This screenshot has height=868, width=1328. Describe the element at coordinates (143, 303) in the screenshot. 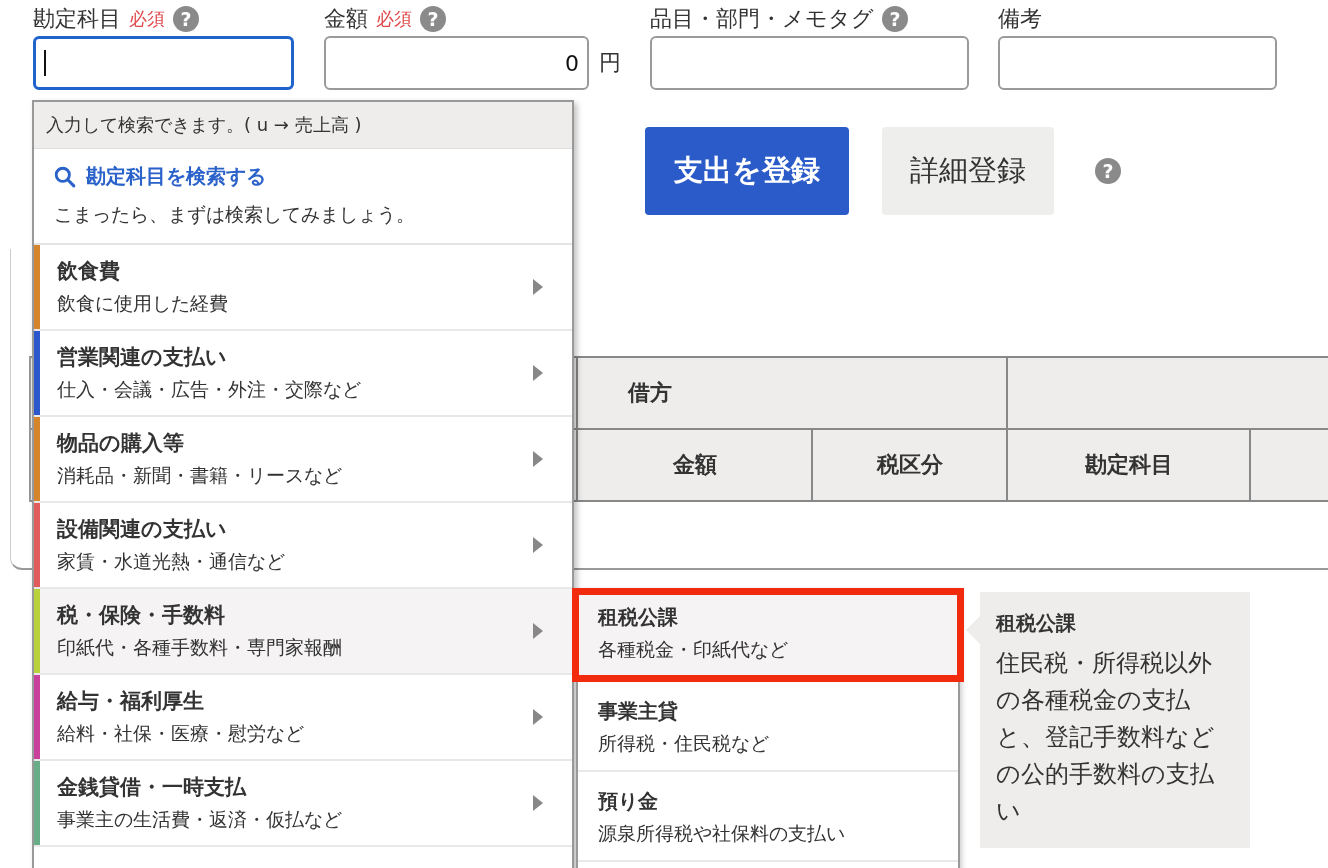

I see `category-subtitle: 飲食に使用した経費` at that location.